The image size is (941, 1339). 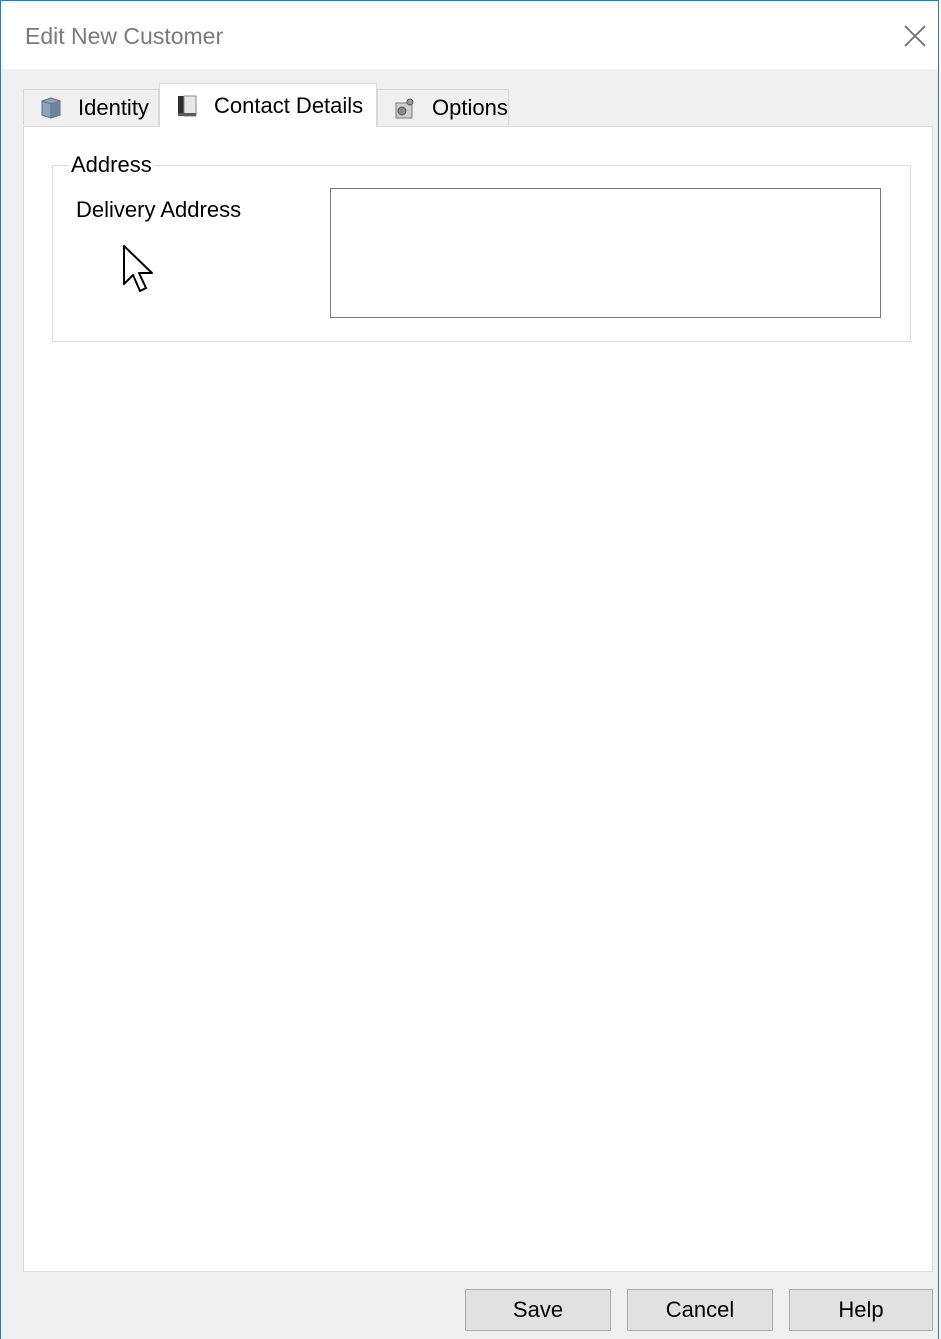 I want to click on address-group-legend: Address, so click(x=111, y=165).